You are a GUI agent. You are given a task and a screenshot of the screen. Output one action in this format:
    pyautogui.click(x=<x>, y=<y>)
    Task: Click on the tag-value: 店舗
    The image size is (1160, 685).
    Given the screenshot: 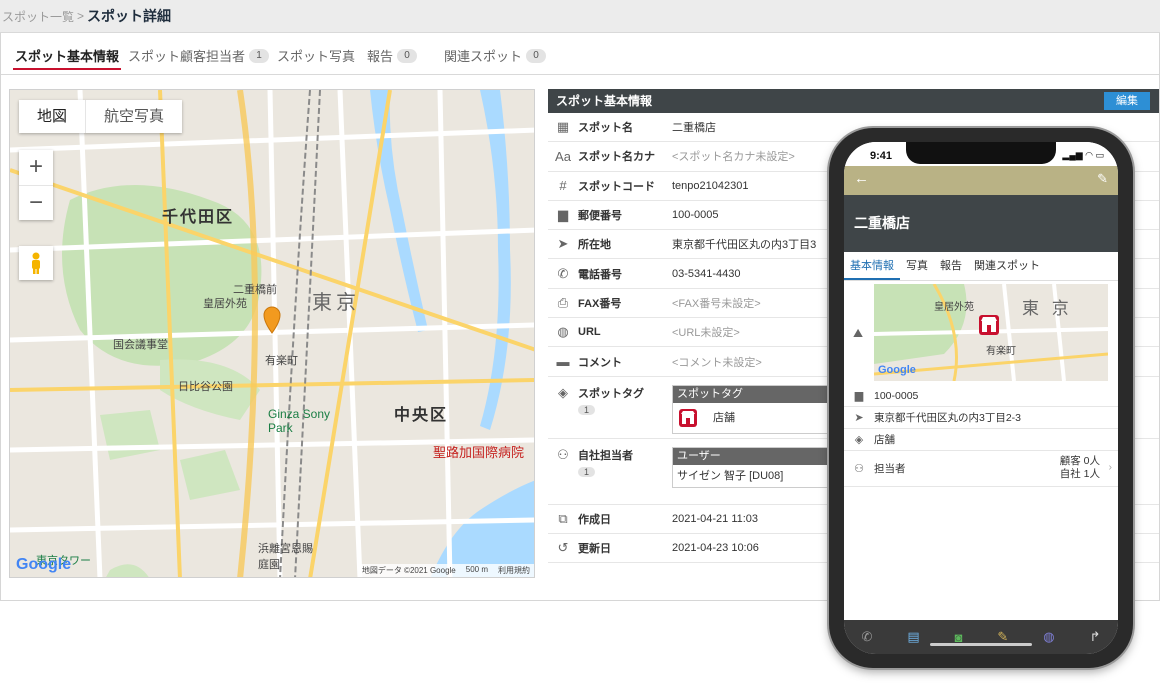 What is the action you would take?
    pyautogui.click(x=724, y=417)
    